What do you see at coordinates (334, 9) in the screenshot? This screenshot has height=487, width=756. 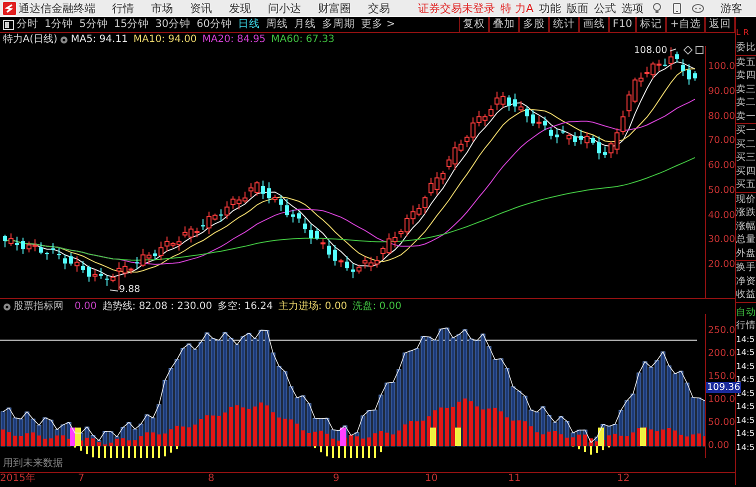 I see `menu-item: 财富圈` at bounding box center [334, 9].